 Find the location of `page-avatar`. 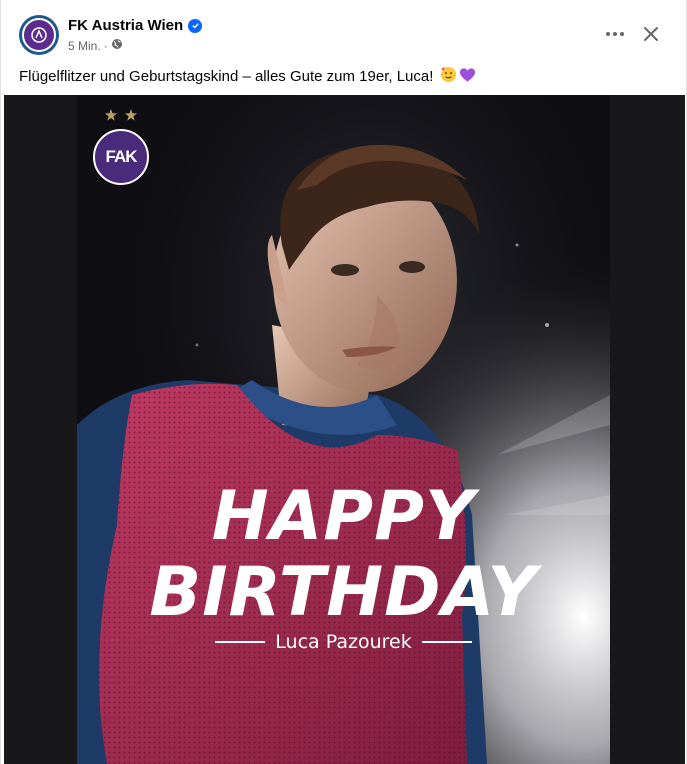

page-avatar is located at coordinates (39, 35).